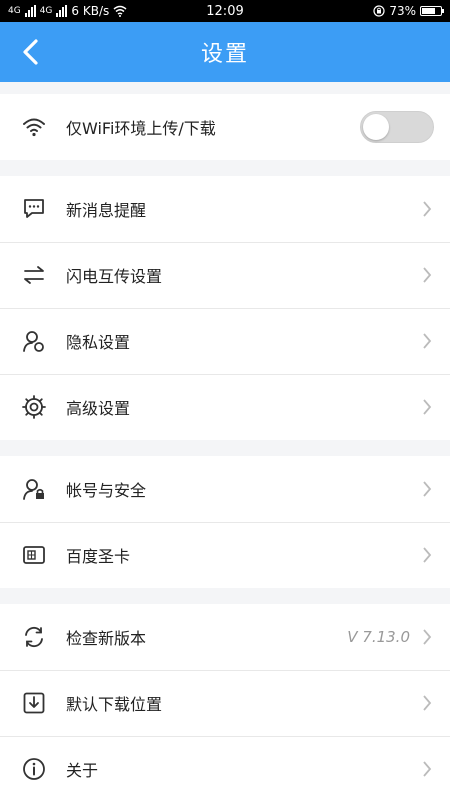 The height and width of the screenshot is (802, 450). What do you see at coordinates (225, 407) in the screenshot?
I see `advanced-settings-row: 高级设置` at bounding box center [225, 407].